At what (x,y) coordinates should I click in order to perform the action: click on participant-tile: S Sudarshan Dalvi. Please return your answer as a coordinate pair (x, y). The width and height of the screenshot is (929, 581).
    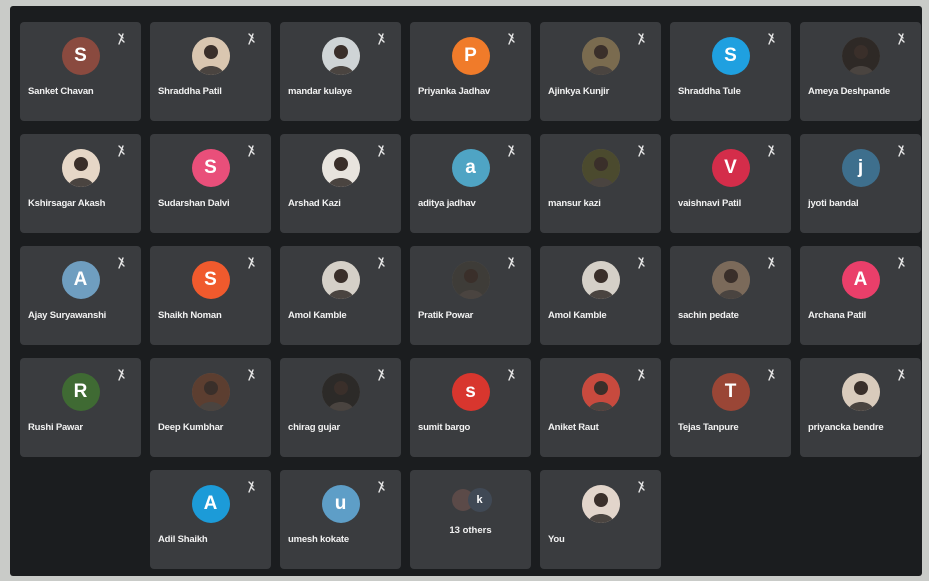
    Looking at the image, I should click on (210, 183).